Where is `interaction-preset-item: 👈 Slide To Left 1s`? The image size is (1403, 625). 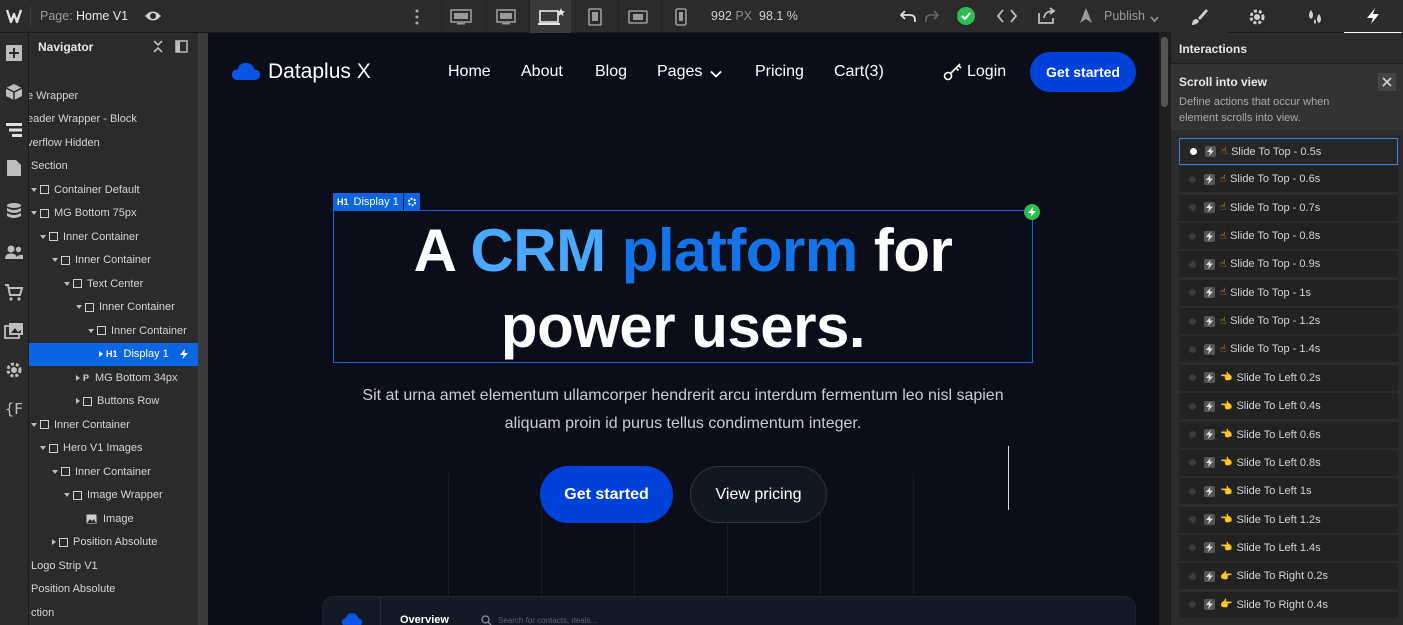 interaction-preset-item: 👈 Slide To Left 1s is located at coordinates (1288, 492).